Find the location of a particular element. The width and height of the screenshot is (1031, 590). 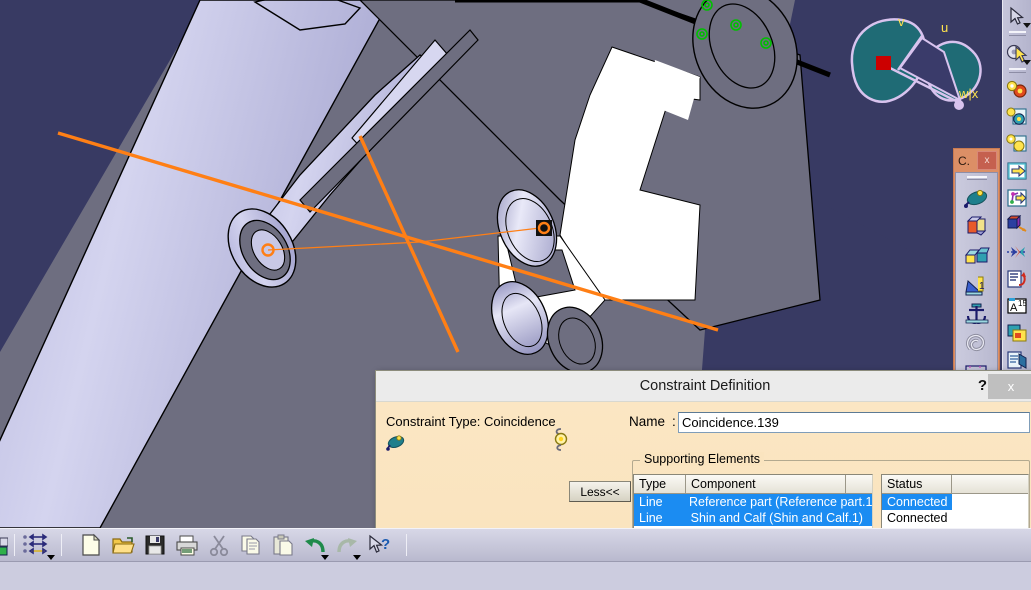

floating-toolbar-title: C. is located at coordinates (964, 161).